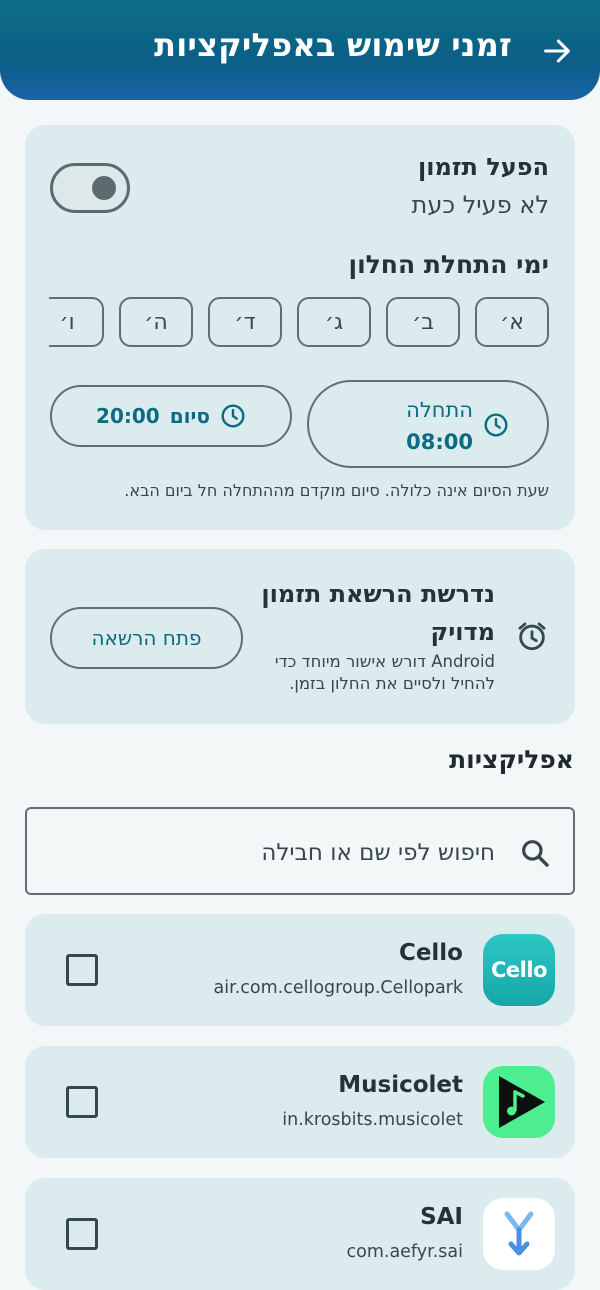  Describe the element at coordinates (128, 416) in the screenshot. I see `end-time-value: 20:00` at that location.